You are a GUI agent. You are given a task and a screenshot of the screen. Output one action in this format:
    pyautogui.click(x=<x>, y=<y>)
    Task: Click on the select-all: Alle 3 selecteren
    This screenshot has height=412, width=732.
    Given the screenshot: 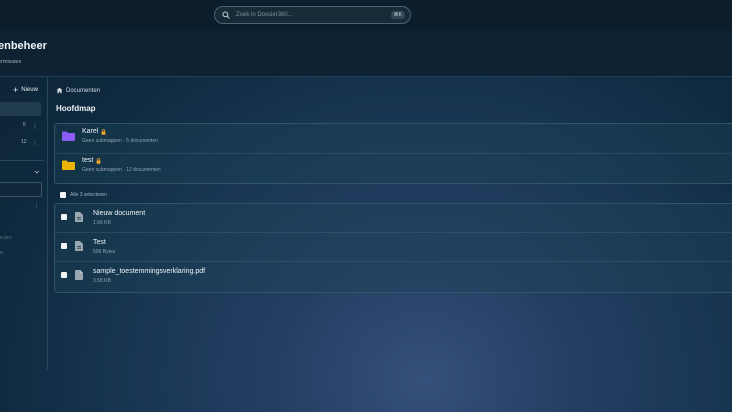 What is the action you would take?
    pyautogui.click(x=83, y=195)
    